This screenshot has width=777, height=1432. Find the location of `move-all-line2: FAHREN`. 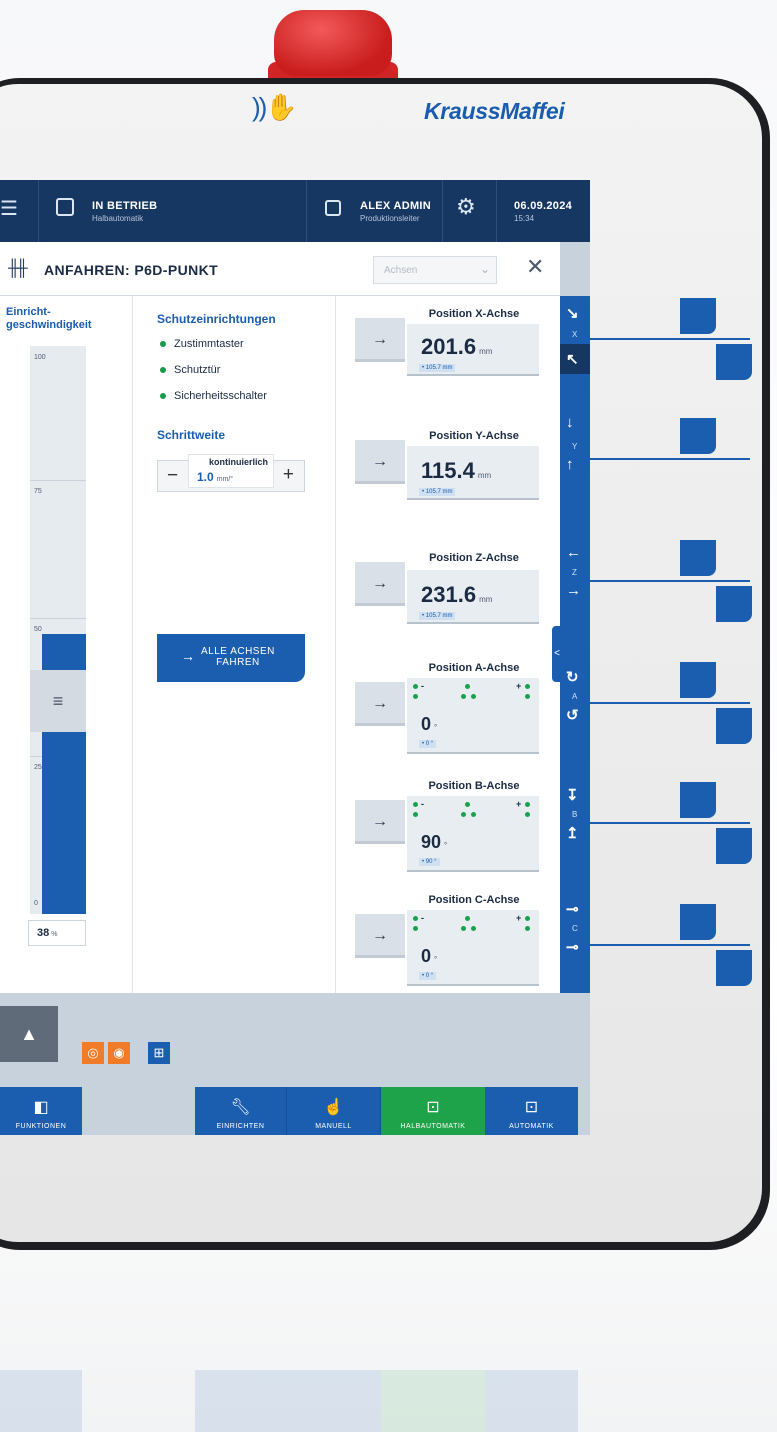

move-all-line2: FAHREN is located at coordinates (238, 662).